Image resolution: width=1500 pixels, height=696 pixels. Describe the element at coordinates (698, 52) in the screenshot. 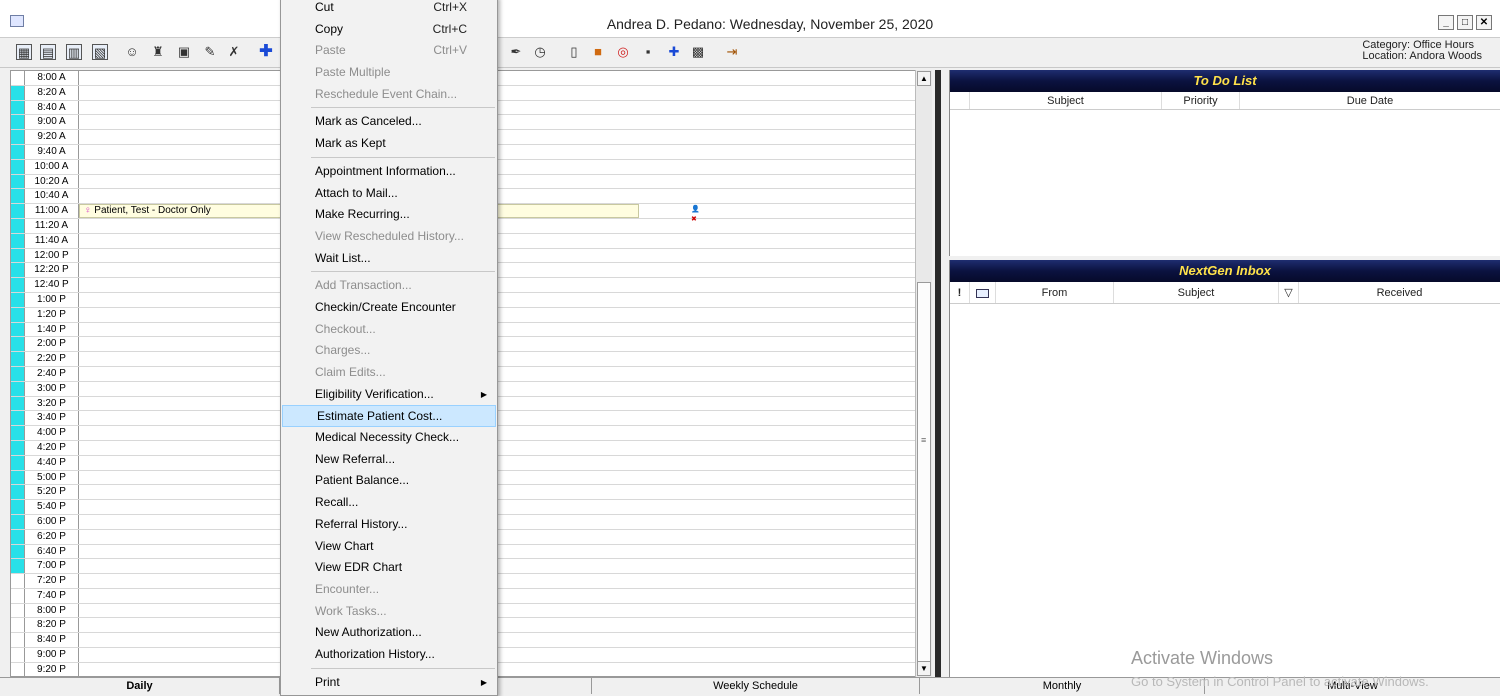

I see `cabinet-icon: ▩` at that location.